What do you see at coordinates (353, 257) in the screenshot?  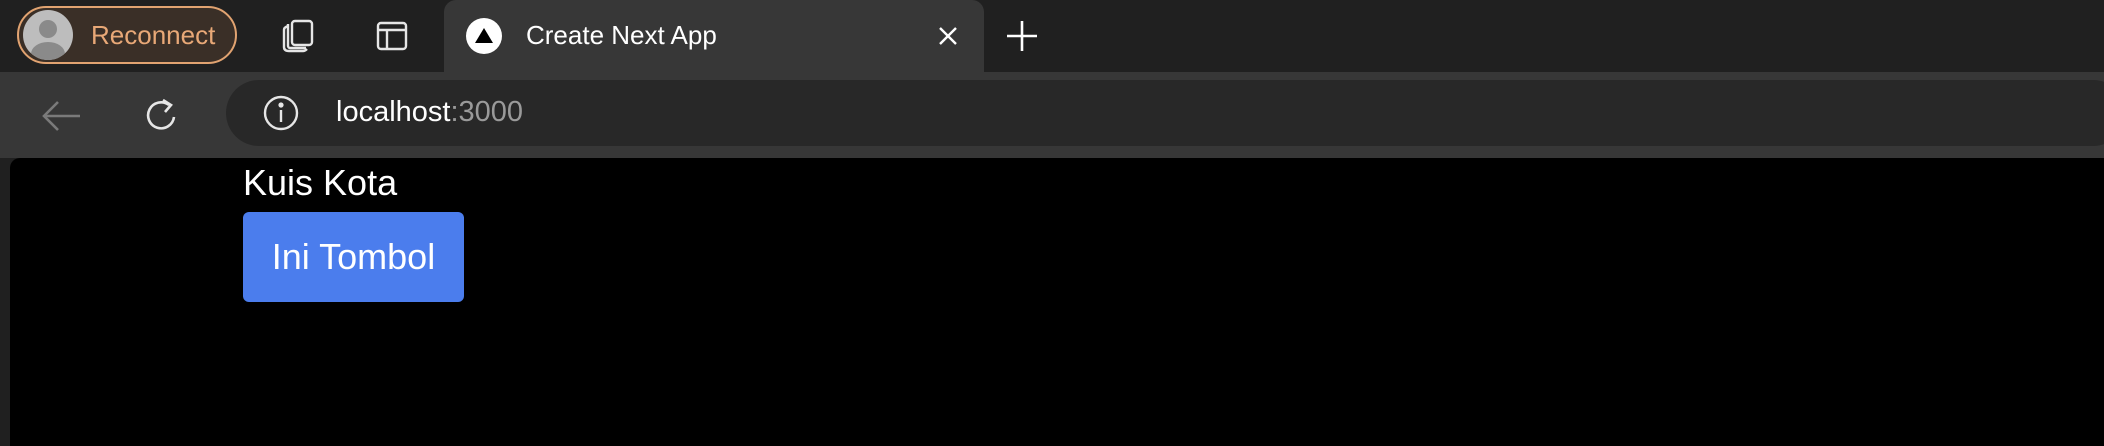 I see `primary-button: Ini Tombol` at bounding box center [353, 257].